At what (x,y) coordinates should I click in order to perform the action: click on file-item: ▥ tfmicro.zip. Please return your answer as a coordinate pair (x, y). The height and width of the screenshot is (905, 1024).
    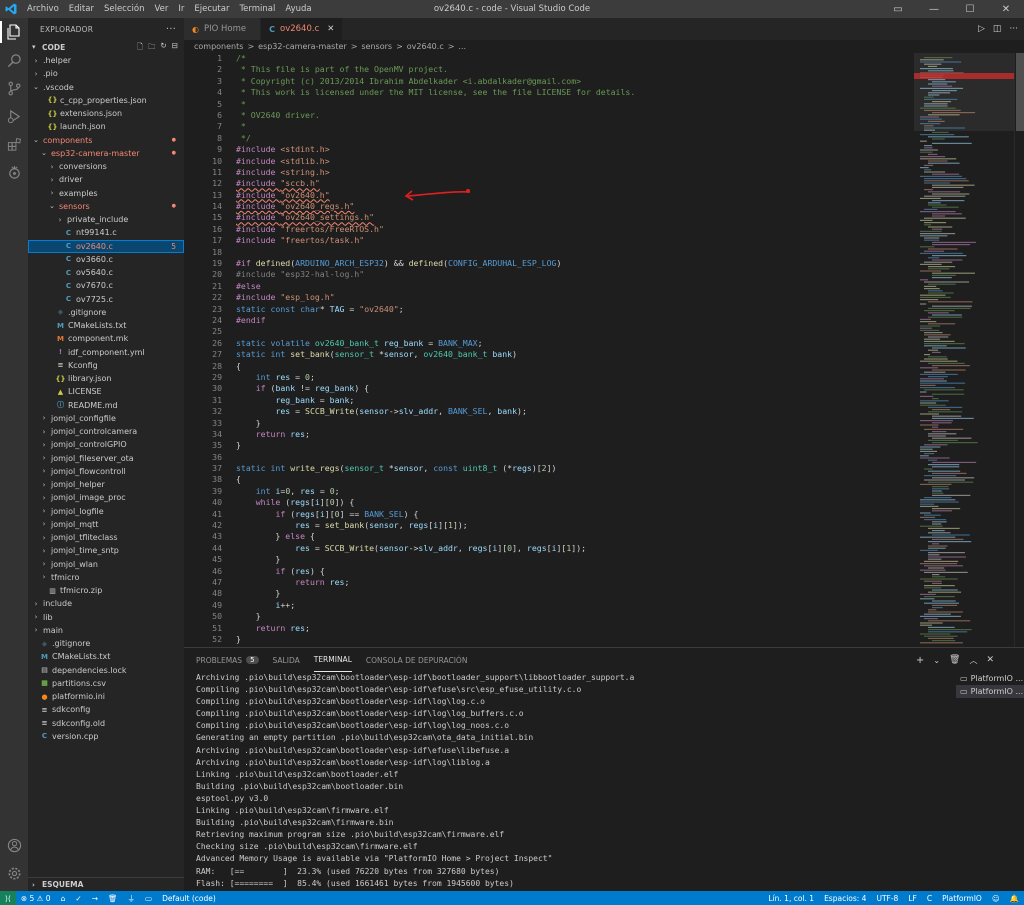
    Looking at the image, I should click on (106, 590).